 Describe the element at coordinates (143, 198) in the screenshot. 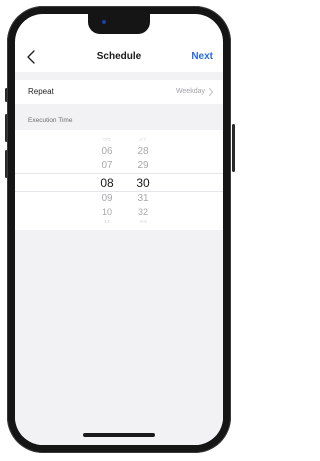

I see `minute-option: 31` at that location.